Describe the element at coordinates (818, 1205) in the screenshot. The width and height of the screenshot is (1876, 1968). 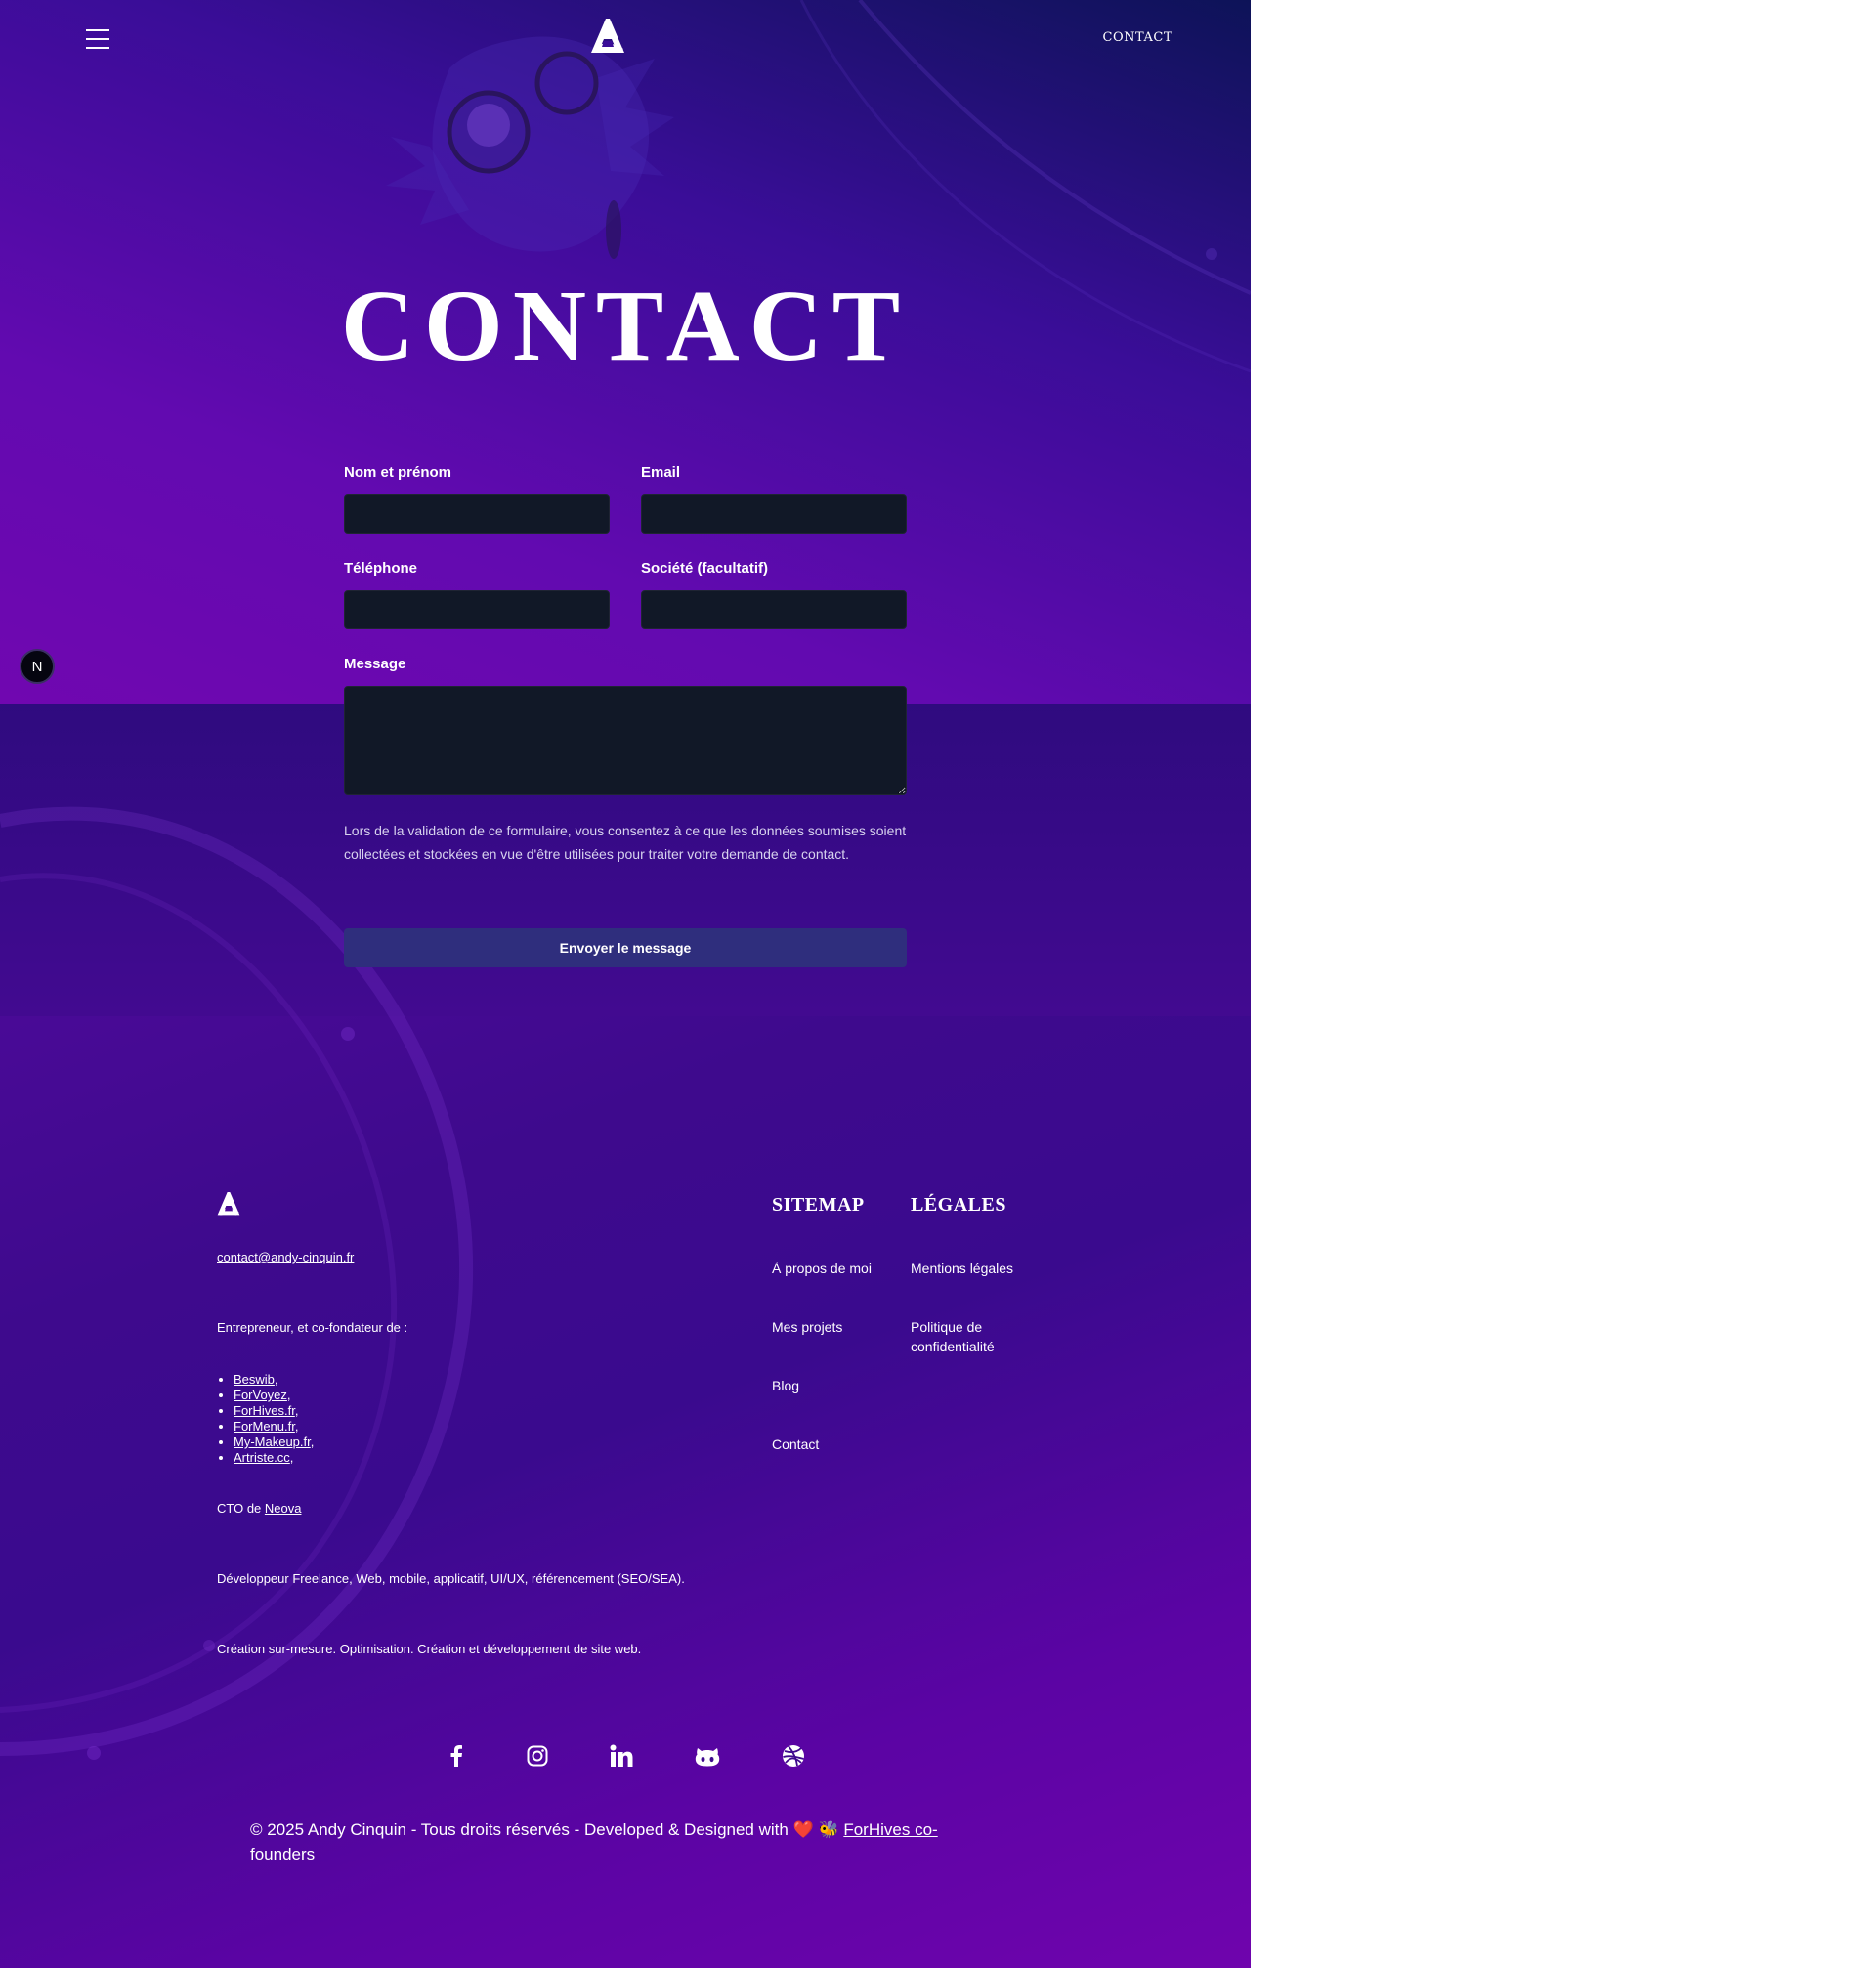
I see `sitemap-title: SITEMAP` at that location.